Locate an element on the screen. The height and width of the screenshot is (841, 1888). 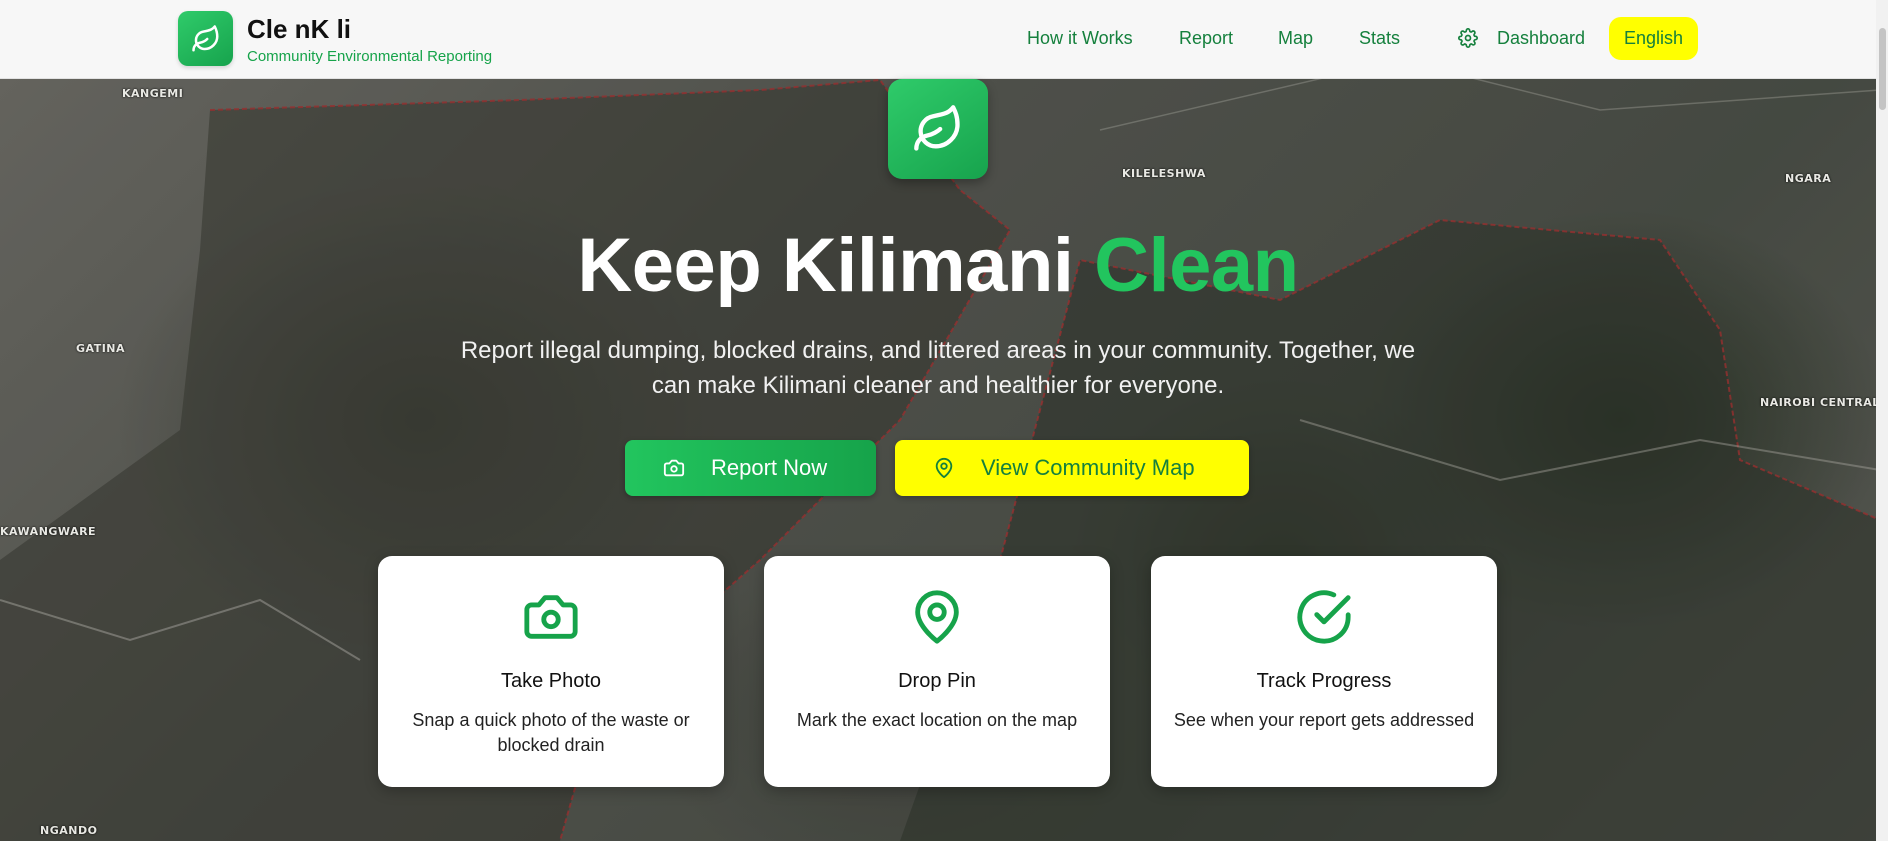
map-label-kangemi: KANGEMI is located at coordinates (153, 93).